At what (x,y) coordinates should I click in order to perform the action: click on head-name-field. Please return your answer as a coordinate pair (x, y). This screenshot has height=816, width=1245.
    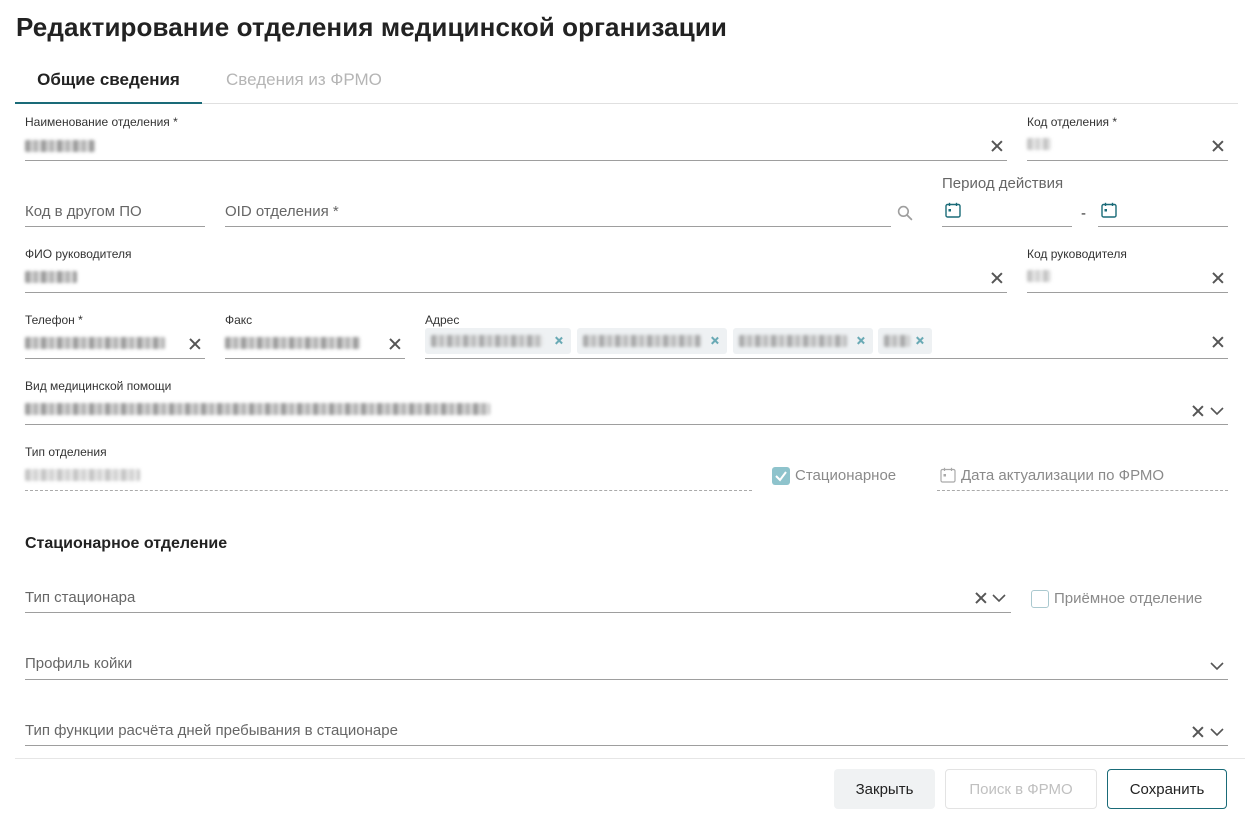
    Looking at the image, I should click on (516, 278).